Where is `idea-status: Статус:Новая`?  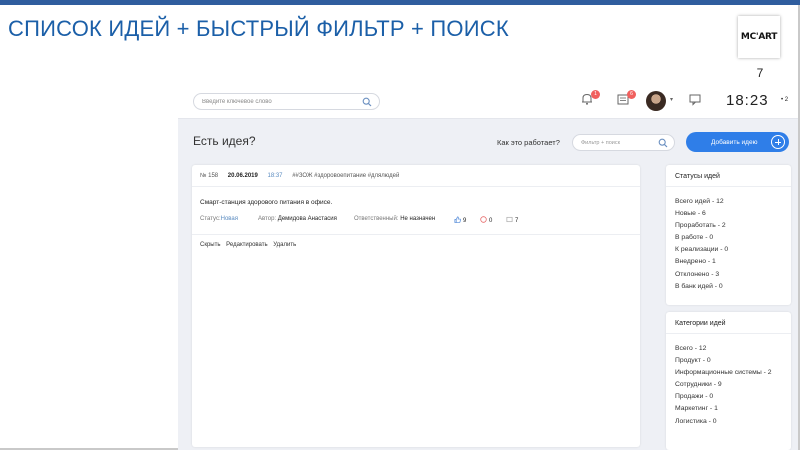 idea-status: Статус:Новая is located at coordinates (219, 219).